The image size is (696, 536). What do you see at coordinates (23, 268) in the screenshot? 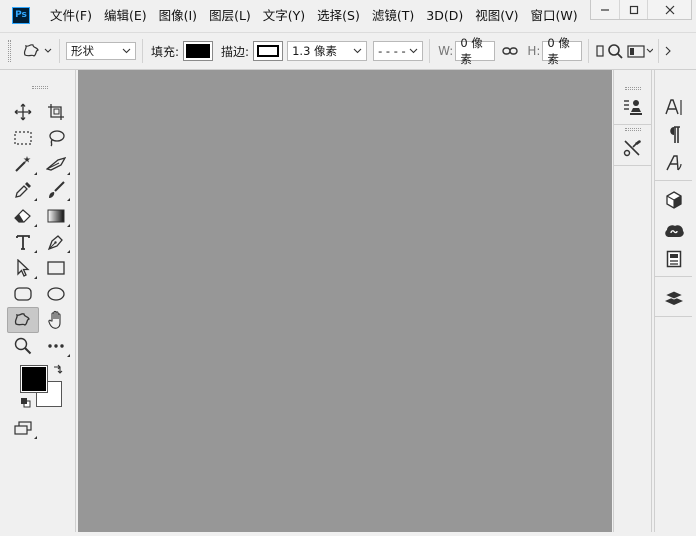
I see `path-selection-tool` at bounding box center [23, 268].